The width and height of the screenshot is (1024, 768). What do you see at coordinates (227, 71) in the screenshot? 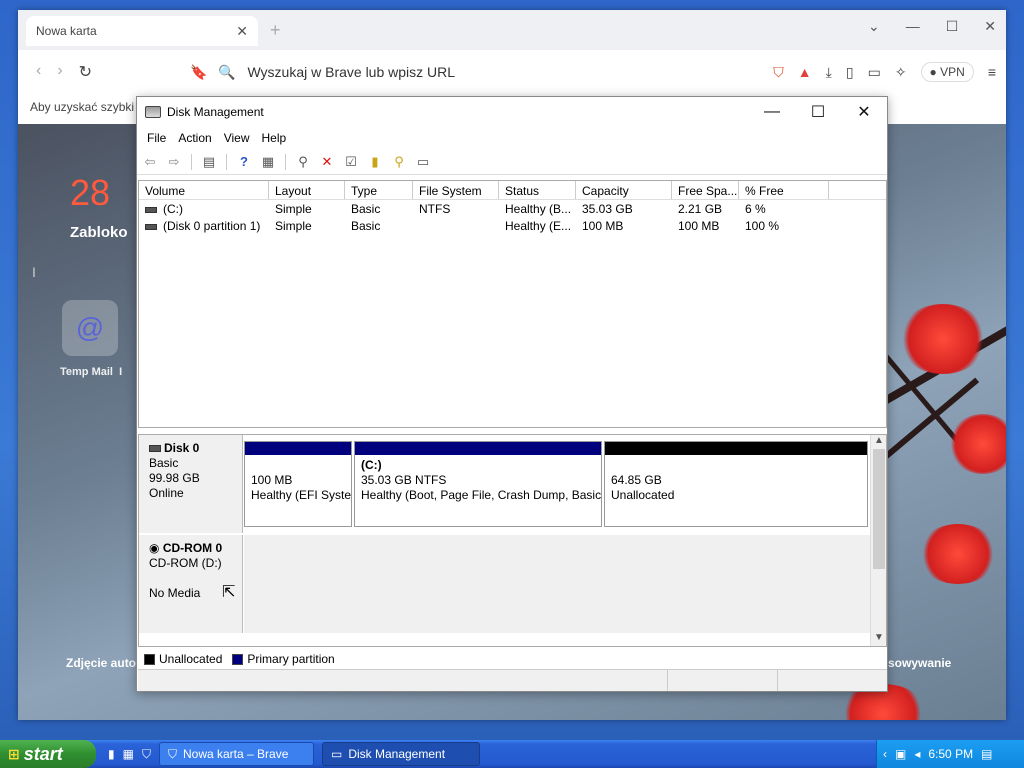
I see `search-icon: 🔍` at bounding box center [227, 71].